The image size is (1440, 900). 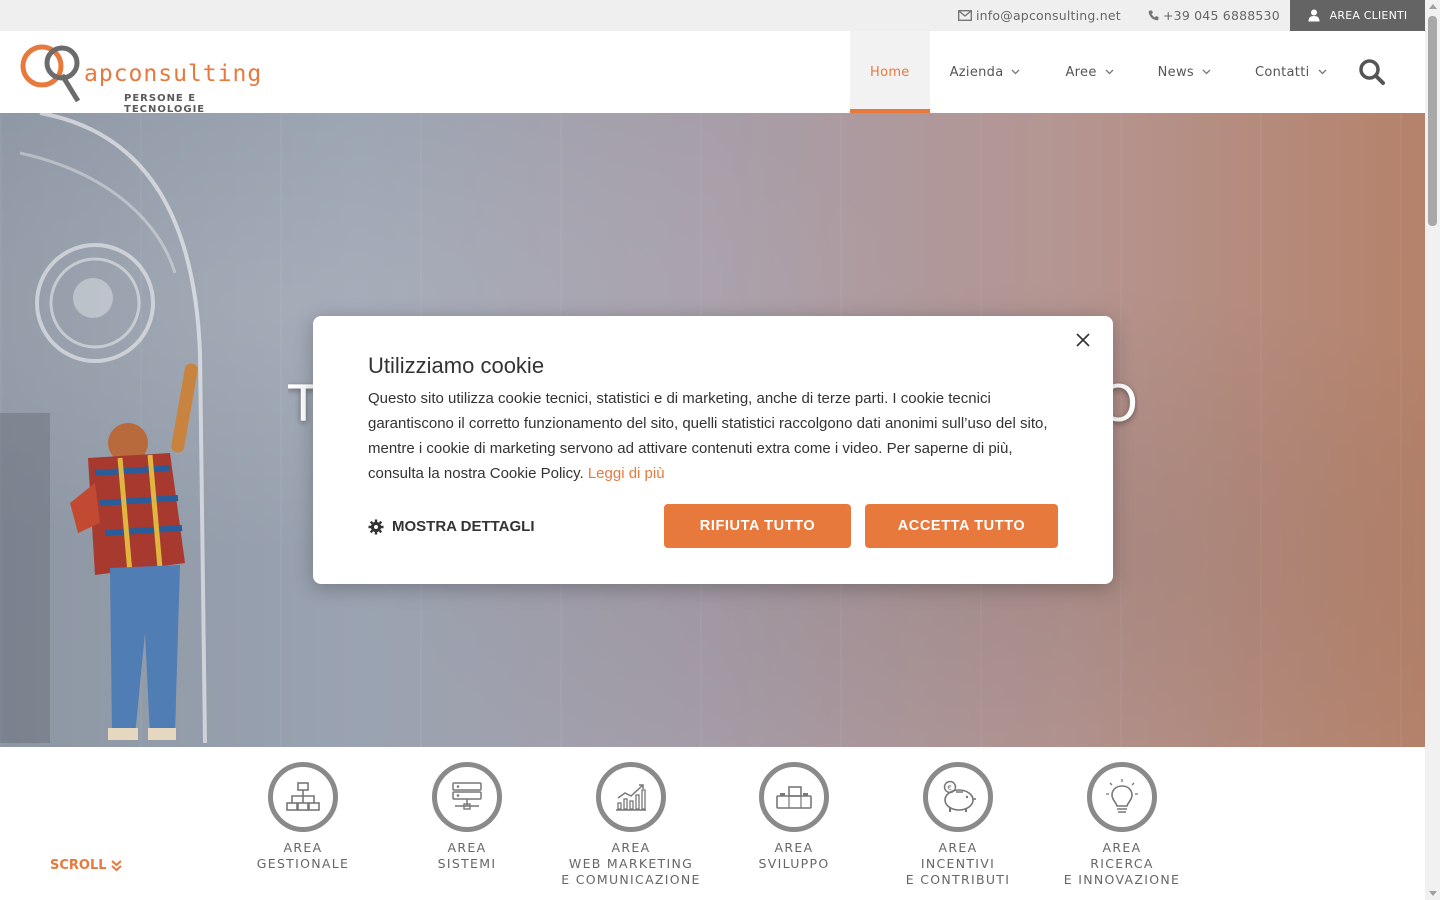 I want to click on nav-item-home: Home, so click(x=890, y=72).